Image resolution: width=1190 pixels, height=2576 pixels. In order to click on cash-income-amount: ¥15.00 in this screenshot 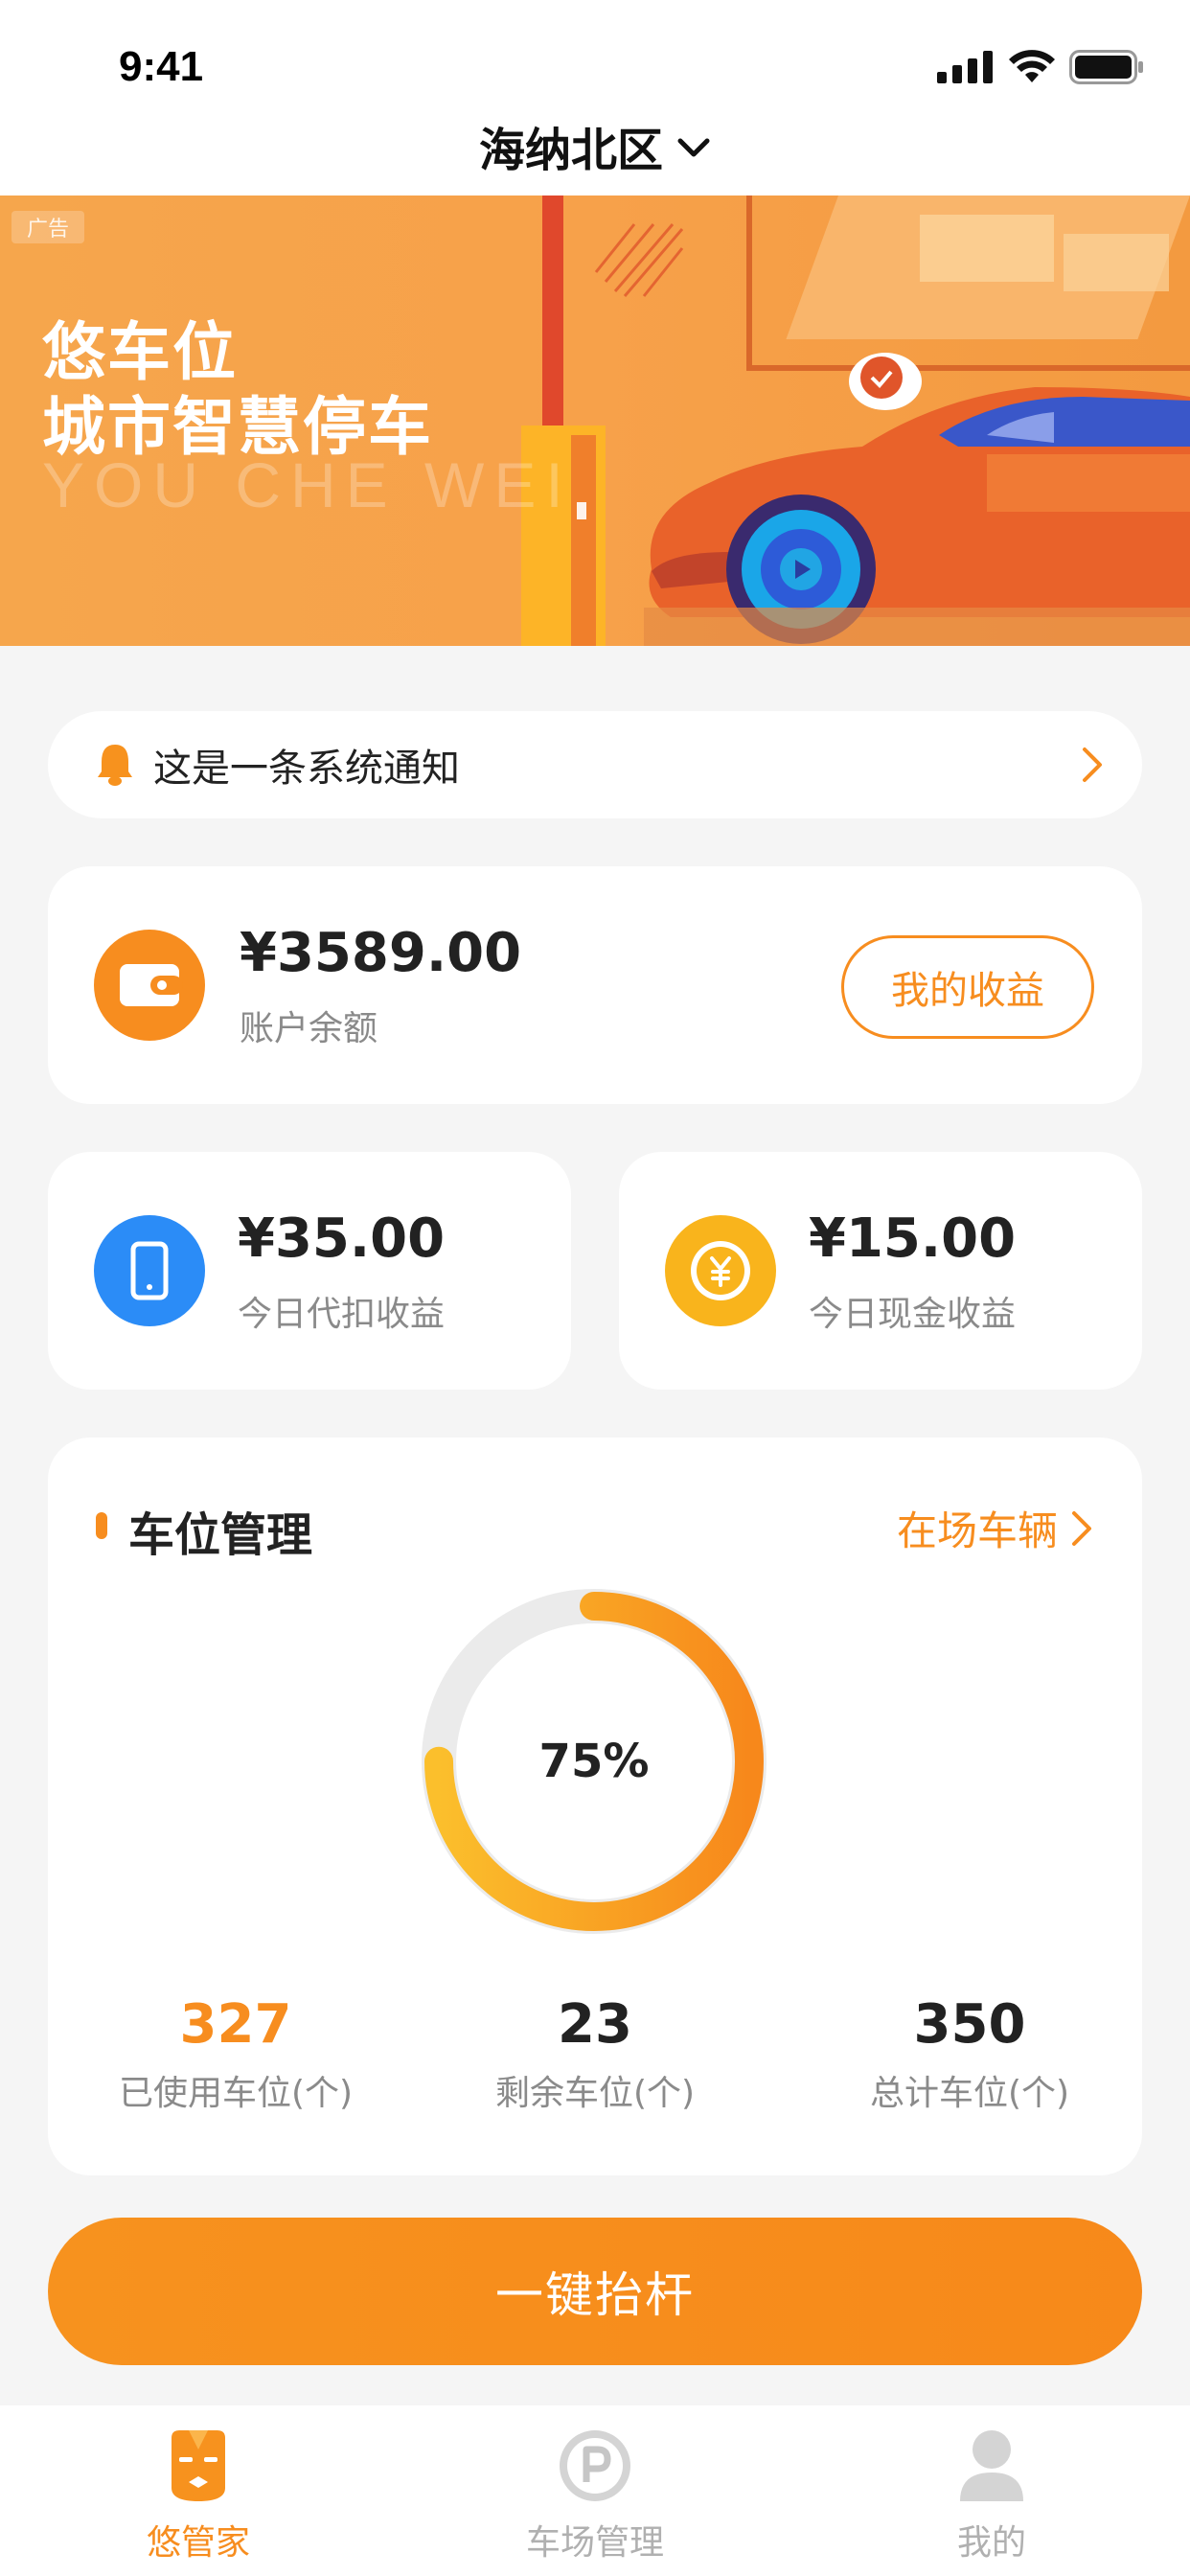, I will do `click(913, 1239)`.